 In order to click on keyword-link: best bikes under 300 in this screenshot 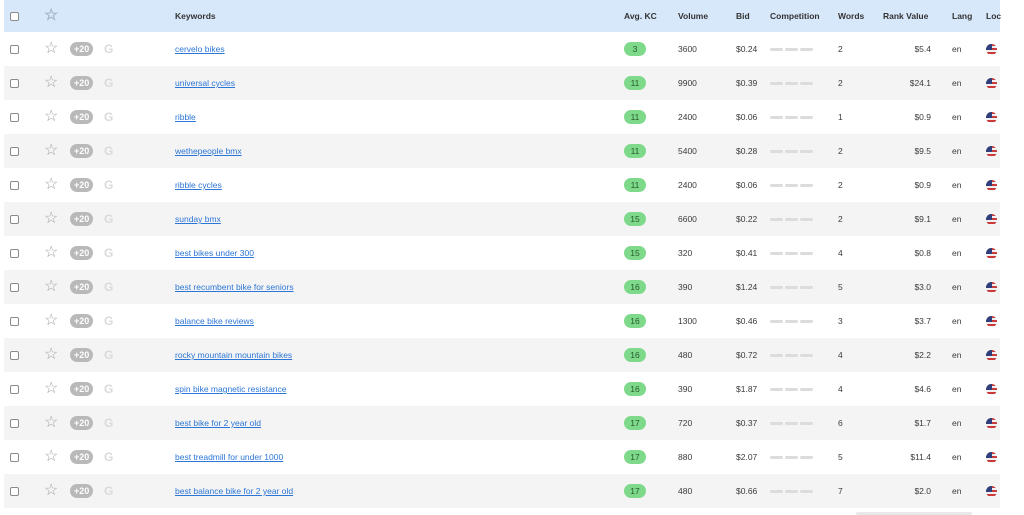, I will do `click(214, 253)`.